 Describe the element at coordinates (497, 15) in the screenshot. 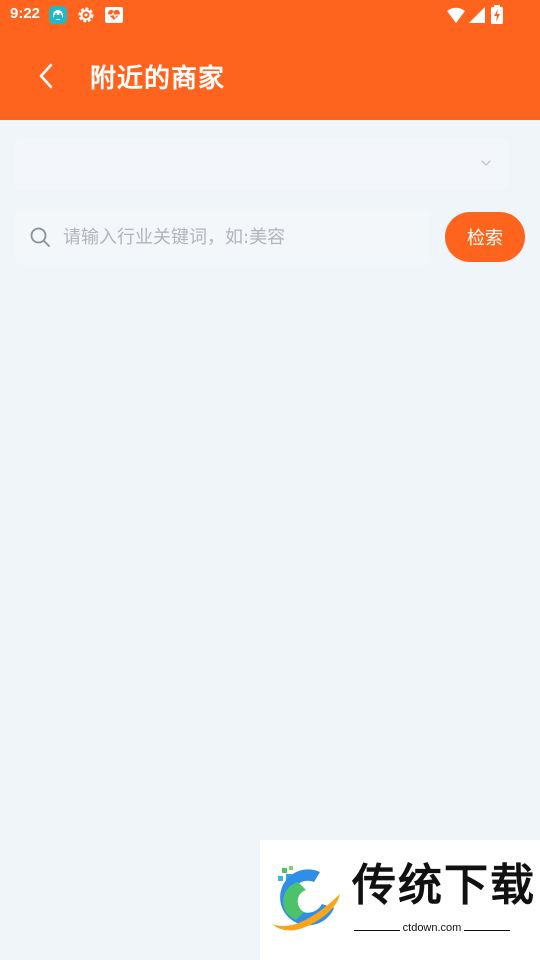

I see `battery-icon` at that location.